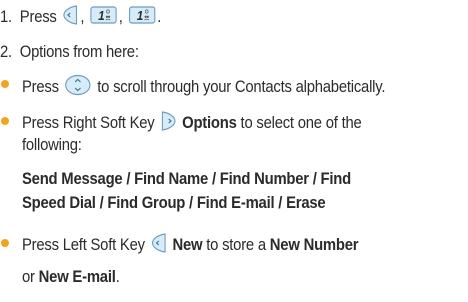 The image size is (468, 302). Describe the element at coordinates (301, 122) in the screenshot. I see `bullet-options-text: to select one of the` at that location.